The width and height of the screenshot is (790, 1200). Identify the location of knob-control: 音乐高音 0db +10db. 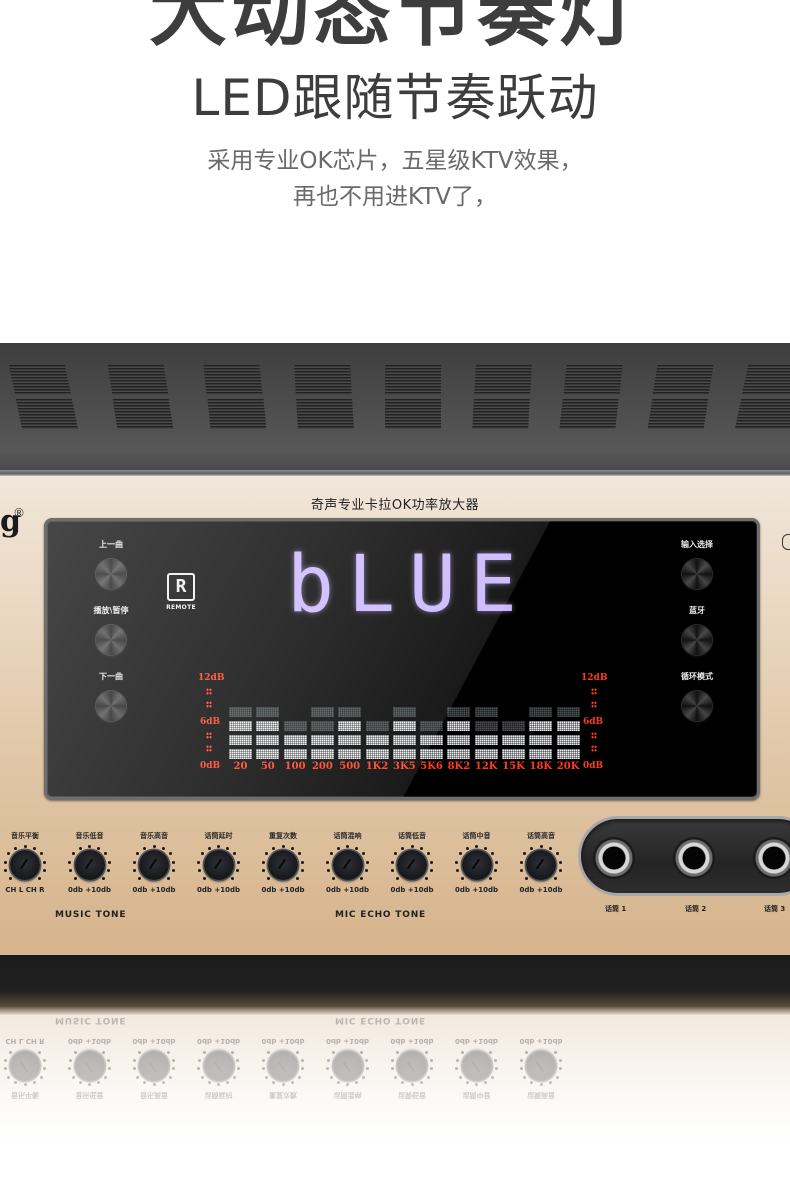
(154, 862).